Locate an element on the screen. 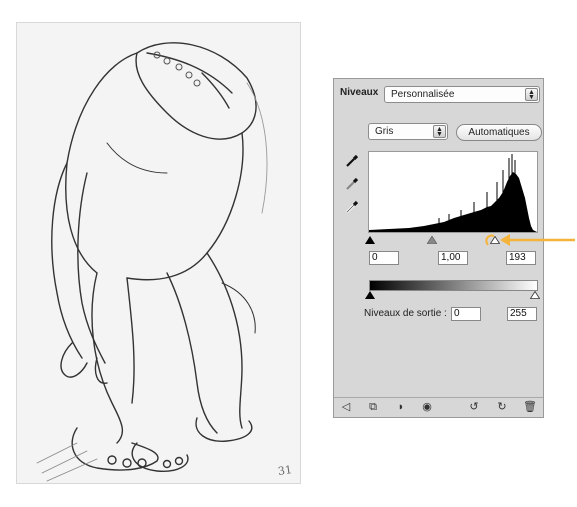 Image resolution: width=577 pixels, height=507 pixels. histogram-bars is located at coordinates (453, 193).